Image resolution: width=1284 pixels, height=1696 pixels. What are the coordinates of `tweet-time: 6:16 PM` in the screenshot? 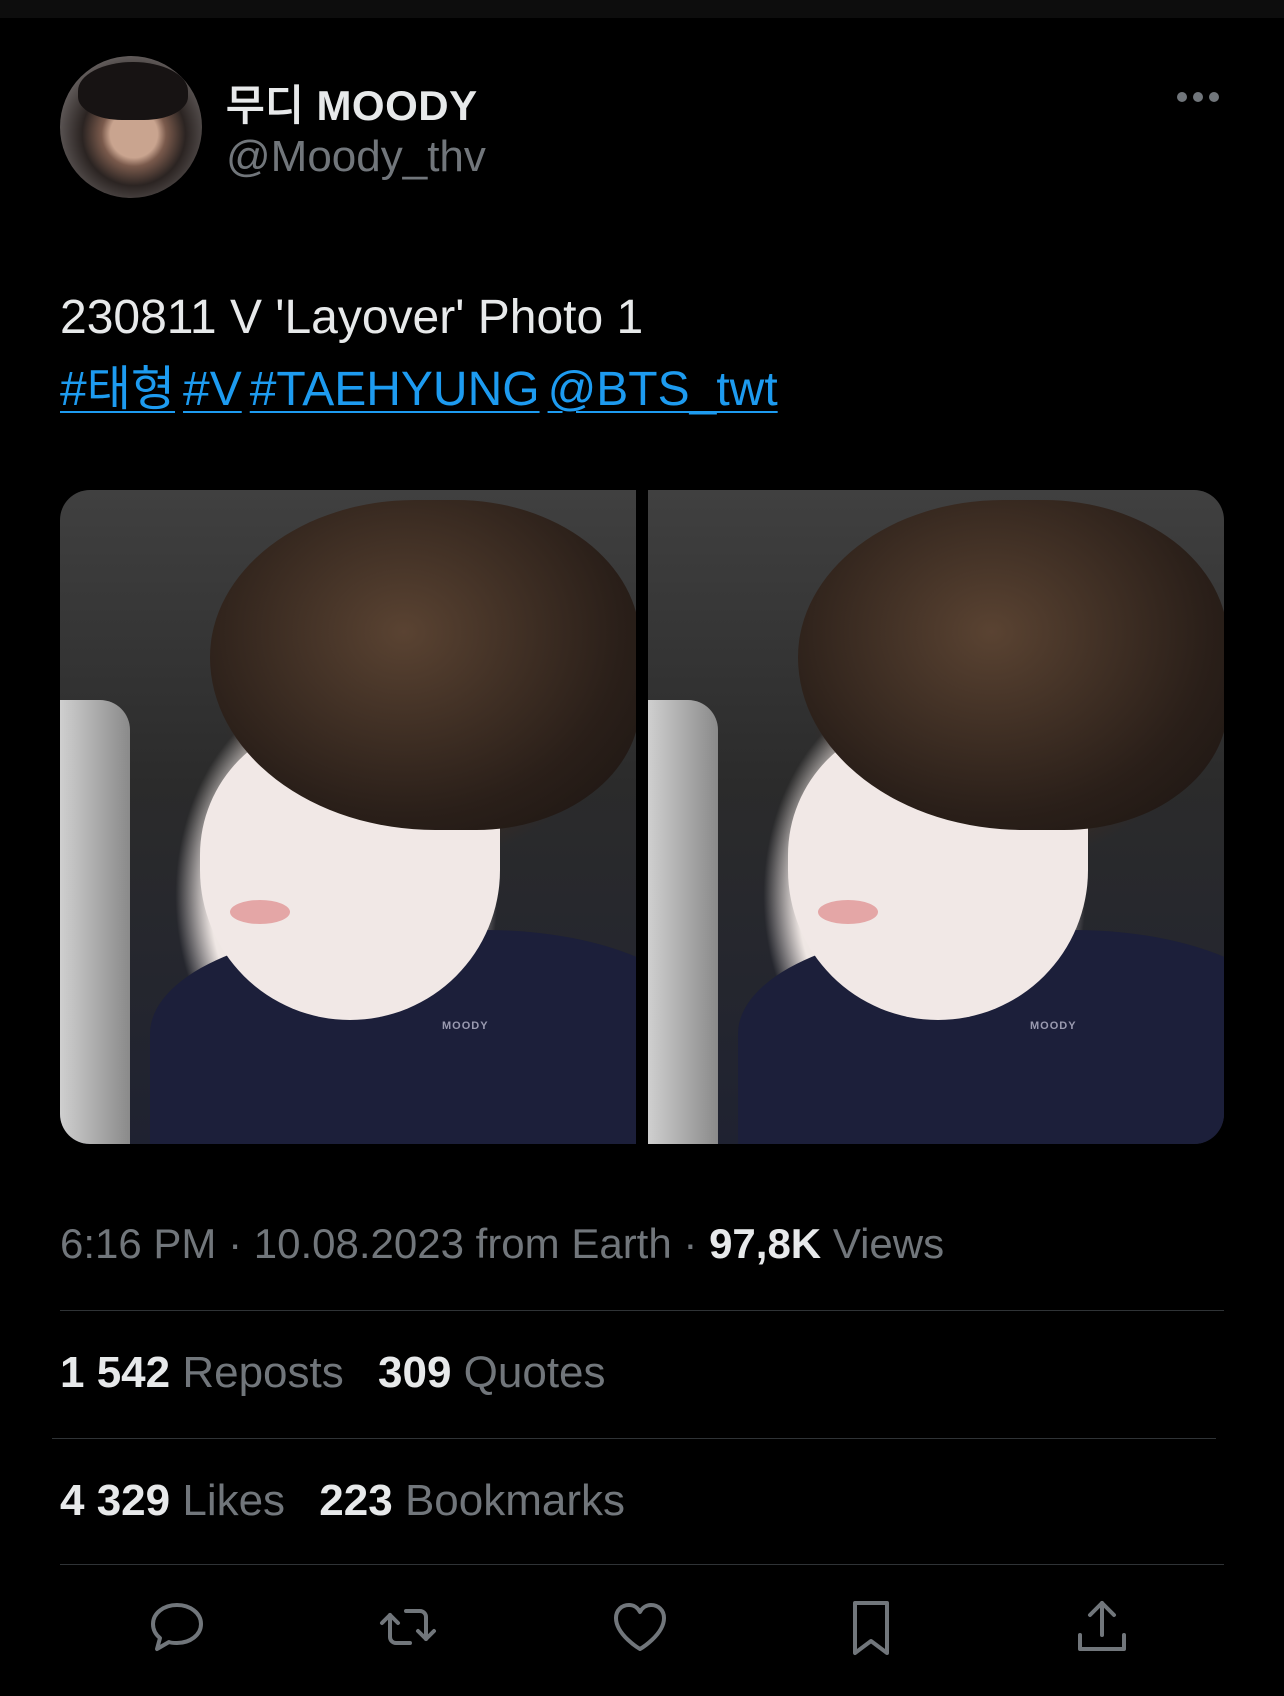 It's located at (138, 1243).